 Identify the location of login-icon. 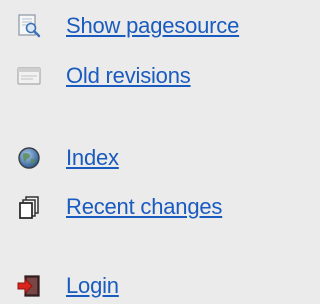
(29, 286).